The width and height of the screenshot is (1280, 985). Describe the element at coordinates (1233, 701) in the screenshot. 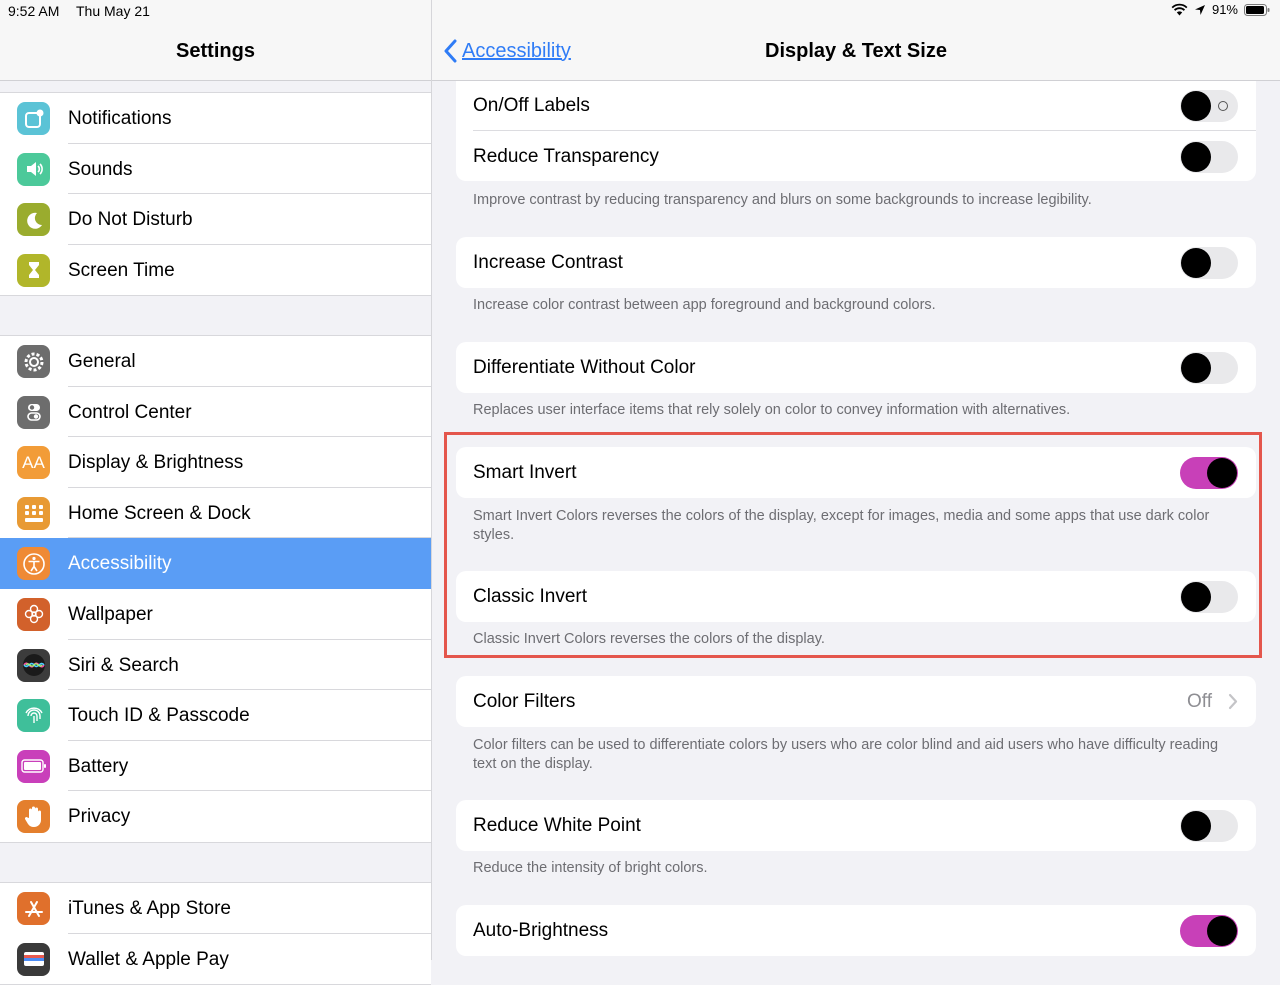

I see `chevron-right-icon` at that location.